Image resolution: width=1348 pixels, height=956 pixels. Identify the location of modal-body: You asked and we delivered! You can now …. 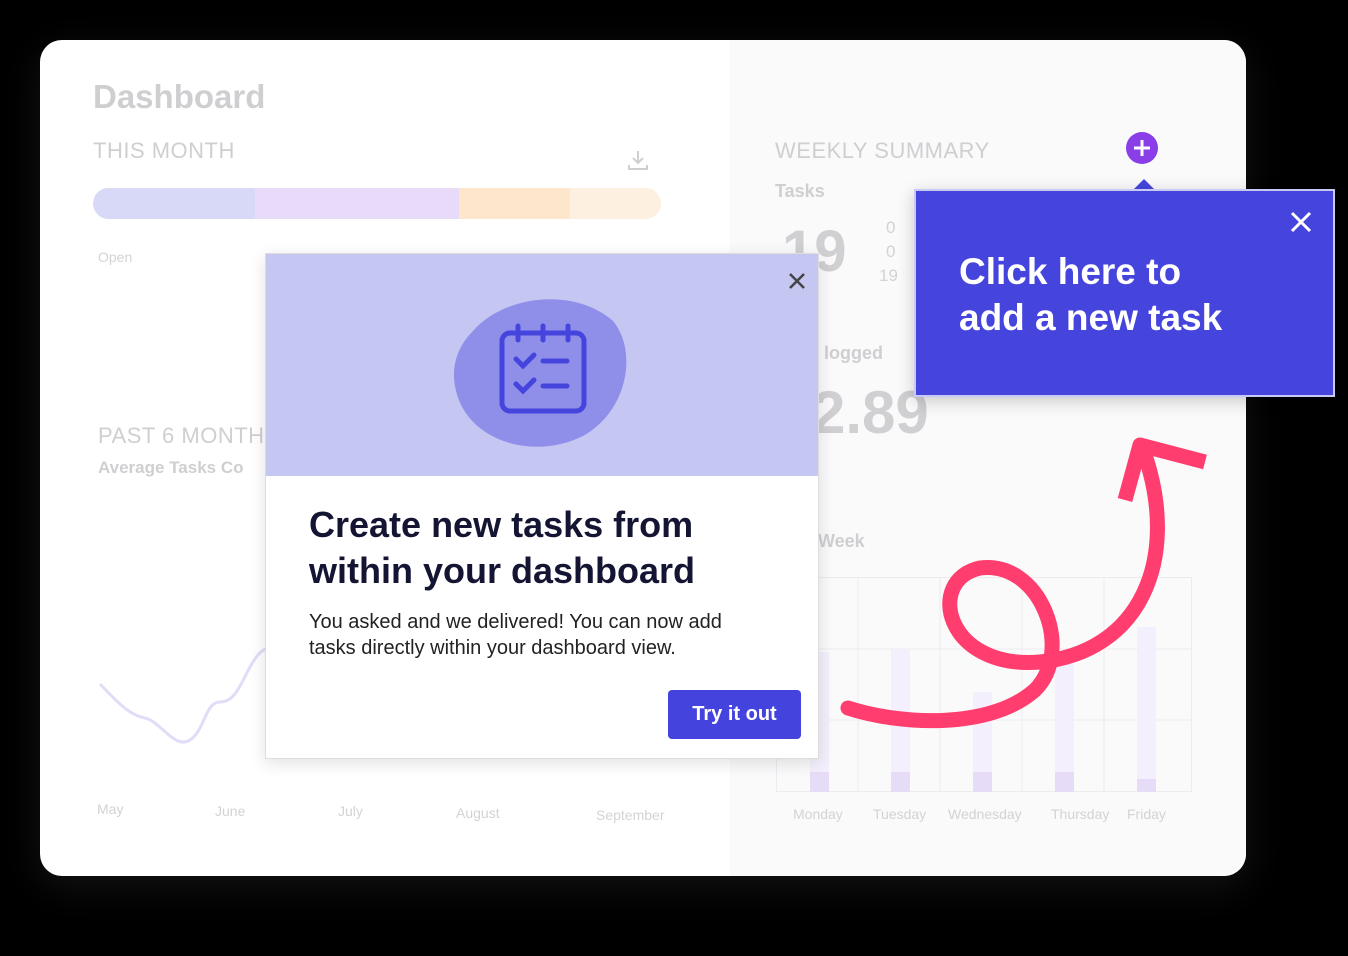
(515, 635).